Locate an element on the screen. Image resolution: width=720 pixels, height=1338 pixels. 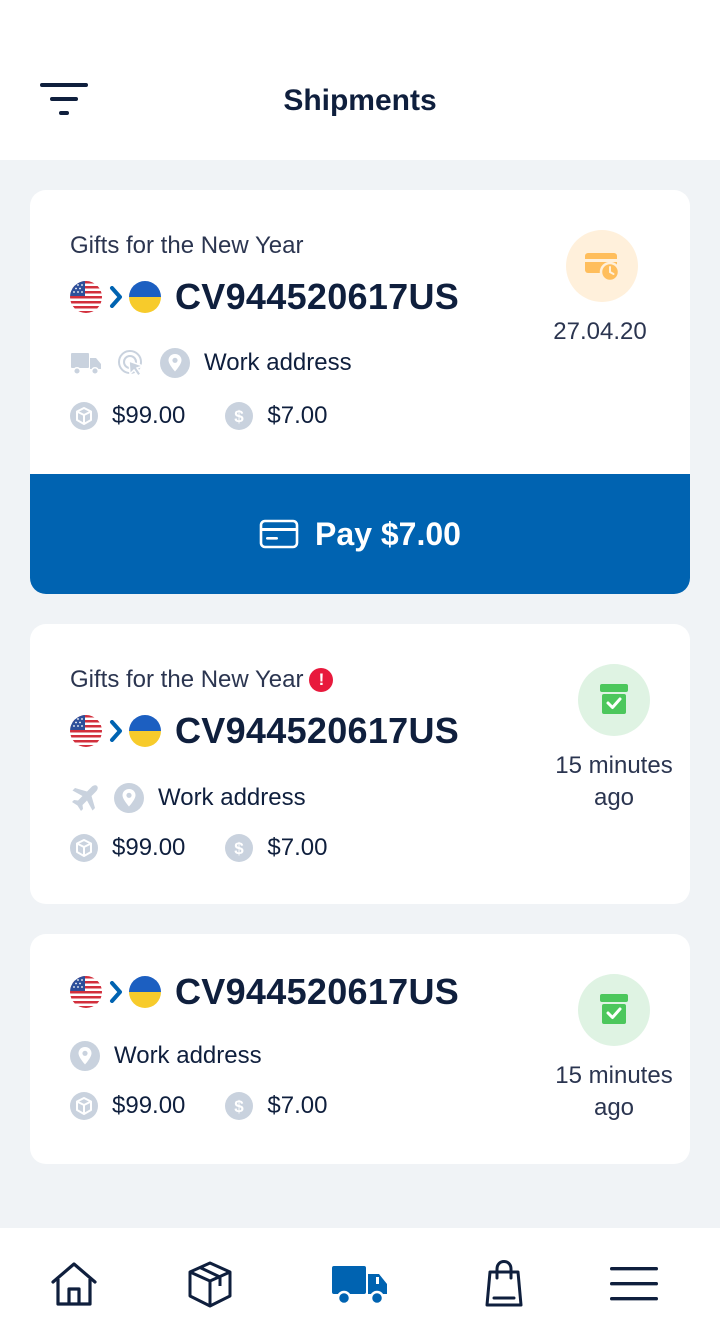
bottom-nav is located at coordinates (360, 1283).